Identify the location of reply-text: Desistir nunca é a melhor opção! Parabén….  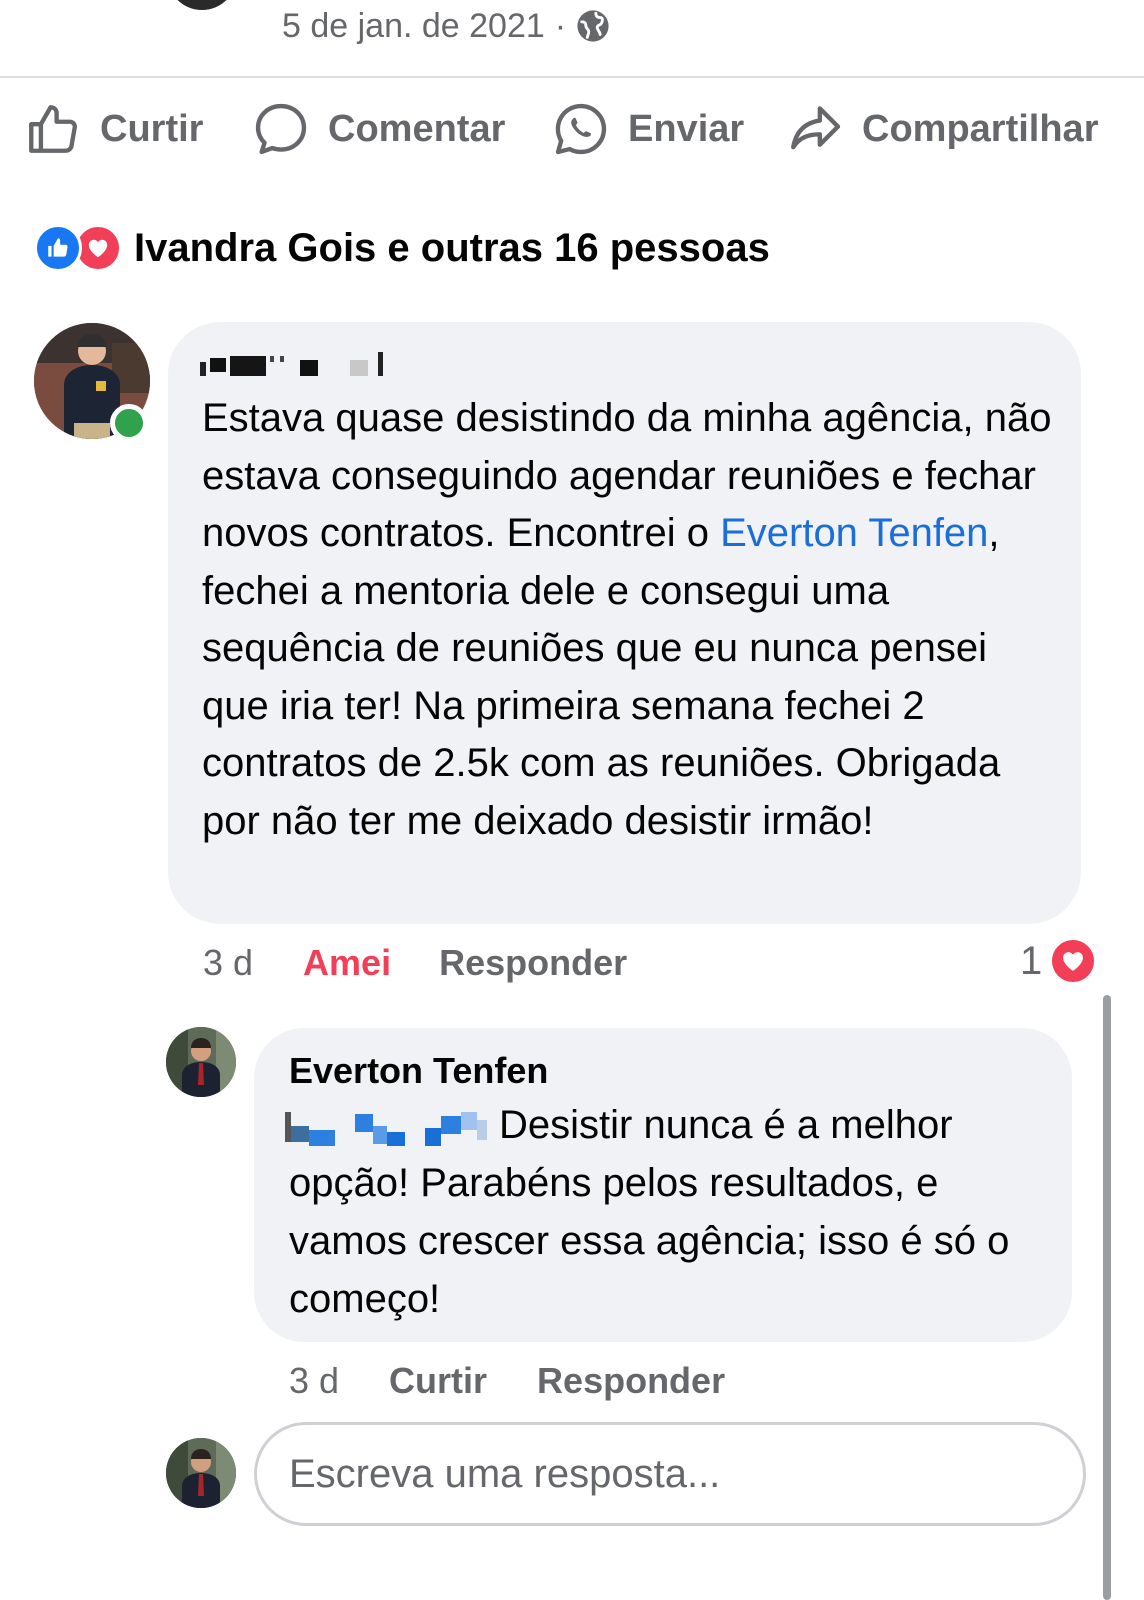
(649, 1212).